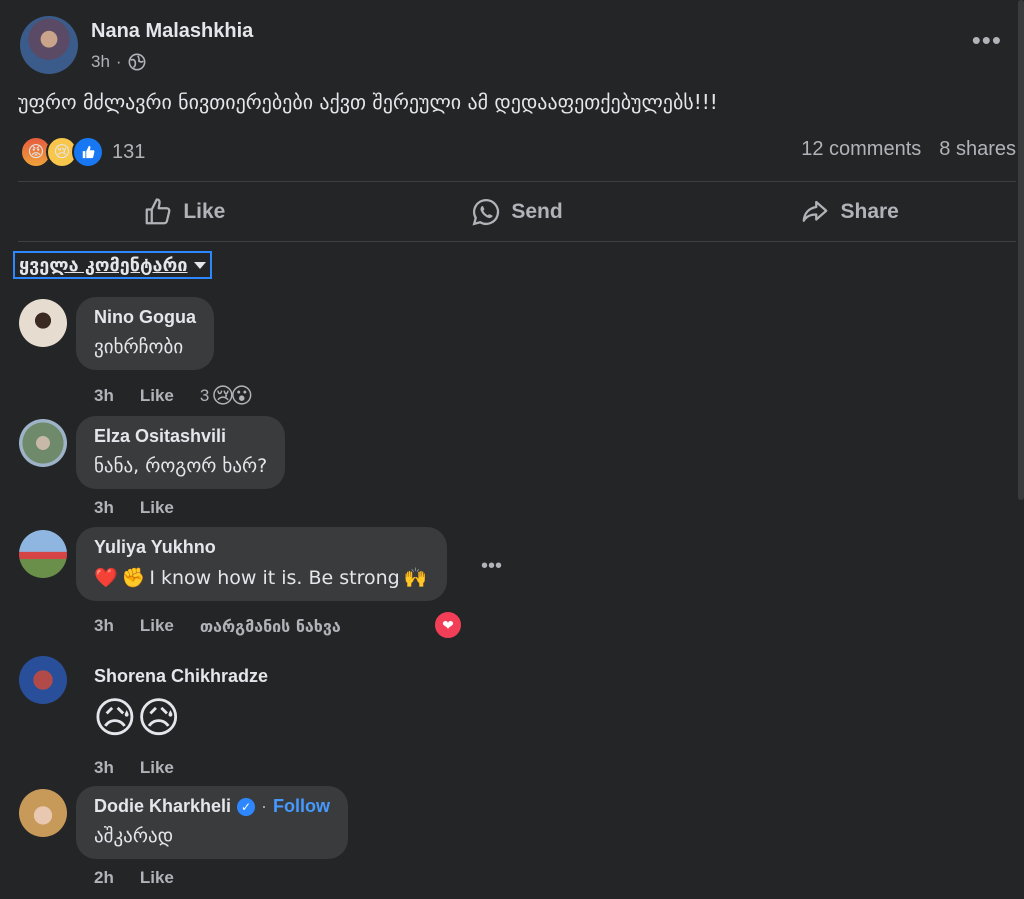 The image size is (1024, 899). I want to click on like-button: Like, so click(184, 212).